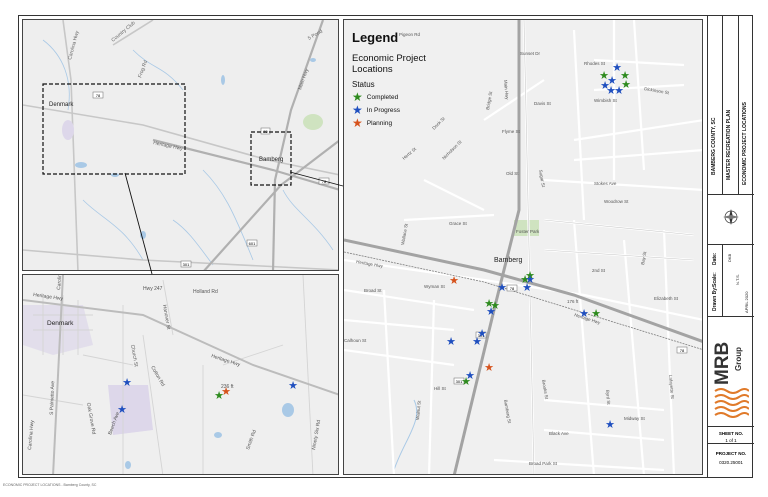 This screenshot has height=497, width=768. Describe the element at coordinates (731, 462) in the screenshot. I see `project-no-value: 0320.25001` at that location.